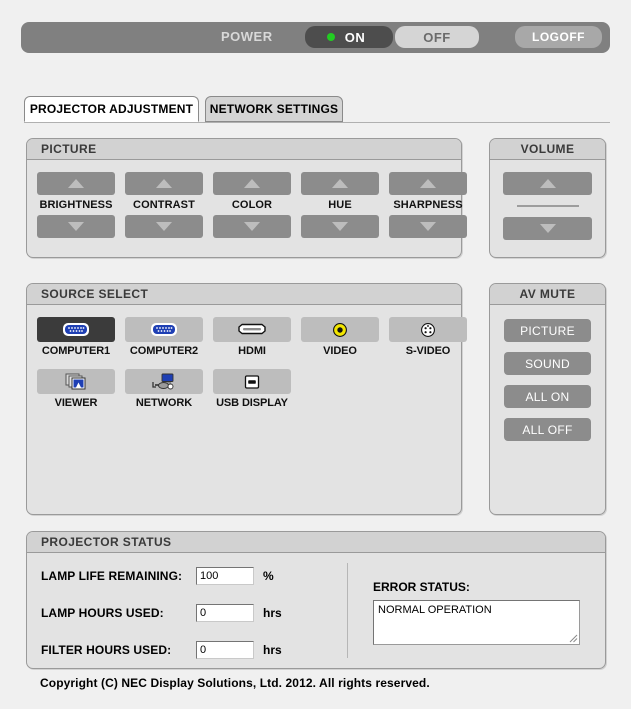 The image size is (631, 709). I want to click on source-item-computer2: COMPUTER2, so click(164, 337).